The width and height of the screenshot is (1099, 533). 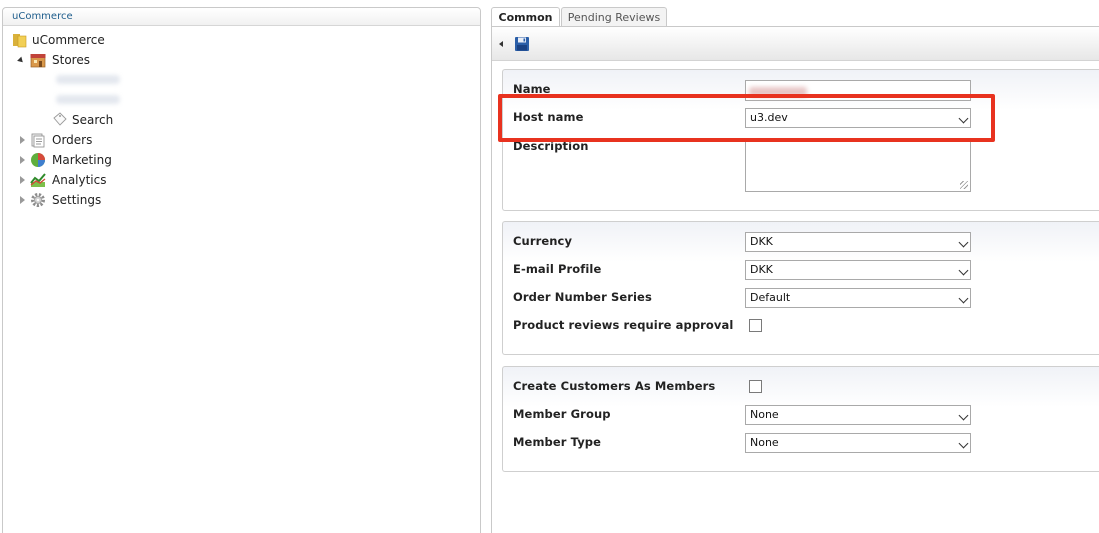 I want to click on email-profile-label: E-mail Profile, so click(x=557, y=269).